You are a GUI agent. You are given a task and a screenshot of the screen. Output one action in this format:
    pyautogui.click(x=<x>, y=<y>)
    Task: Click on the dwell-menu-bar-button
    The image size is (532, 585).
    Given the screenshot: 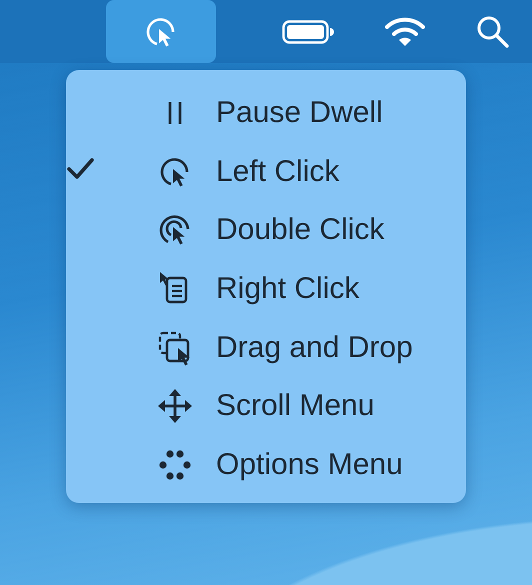 What is the action you would take?
    pyautogui.click(x=161, y=31)
    